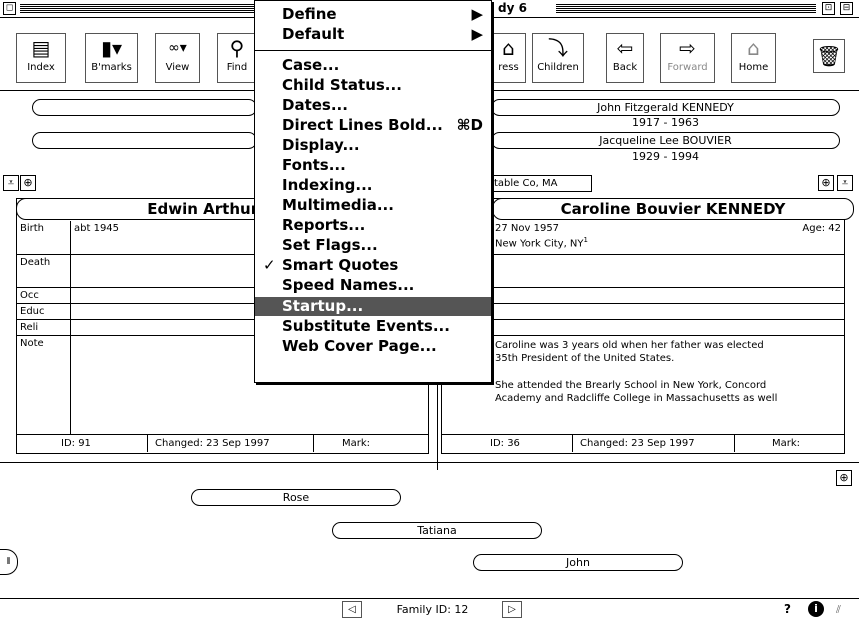 This screenshot has width=859, height=620. Describe the element at coordinates (625, 48) in the screenshot. I see `arrow-left-icon: ⇦` at that location.